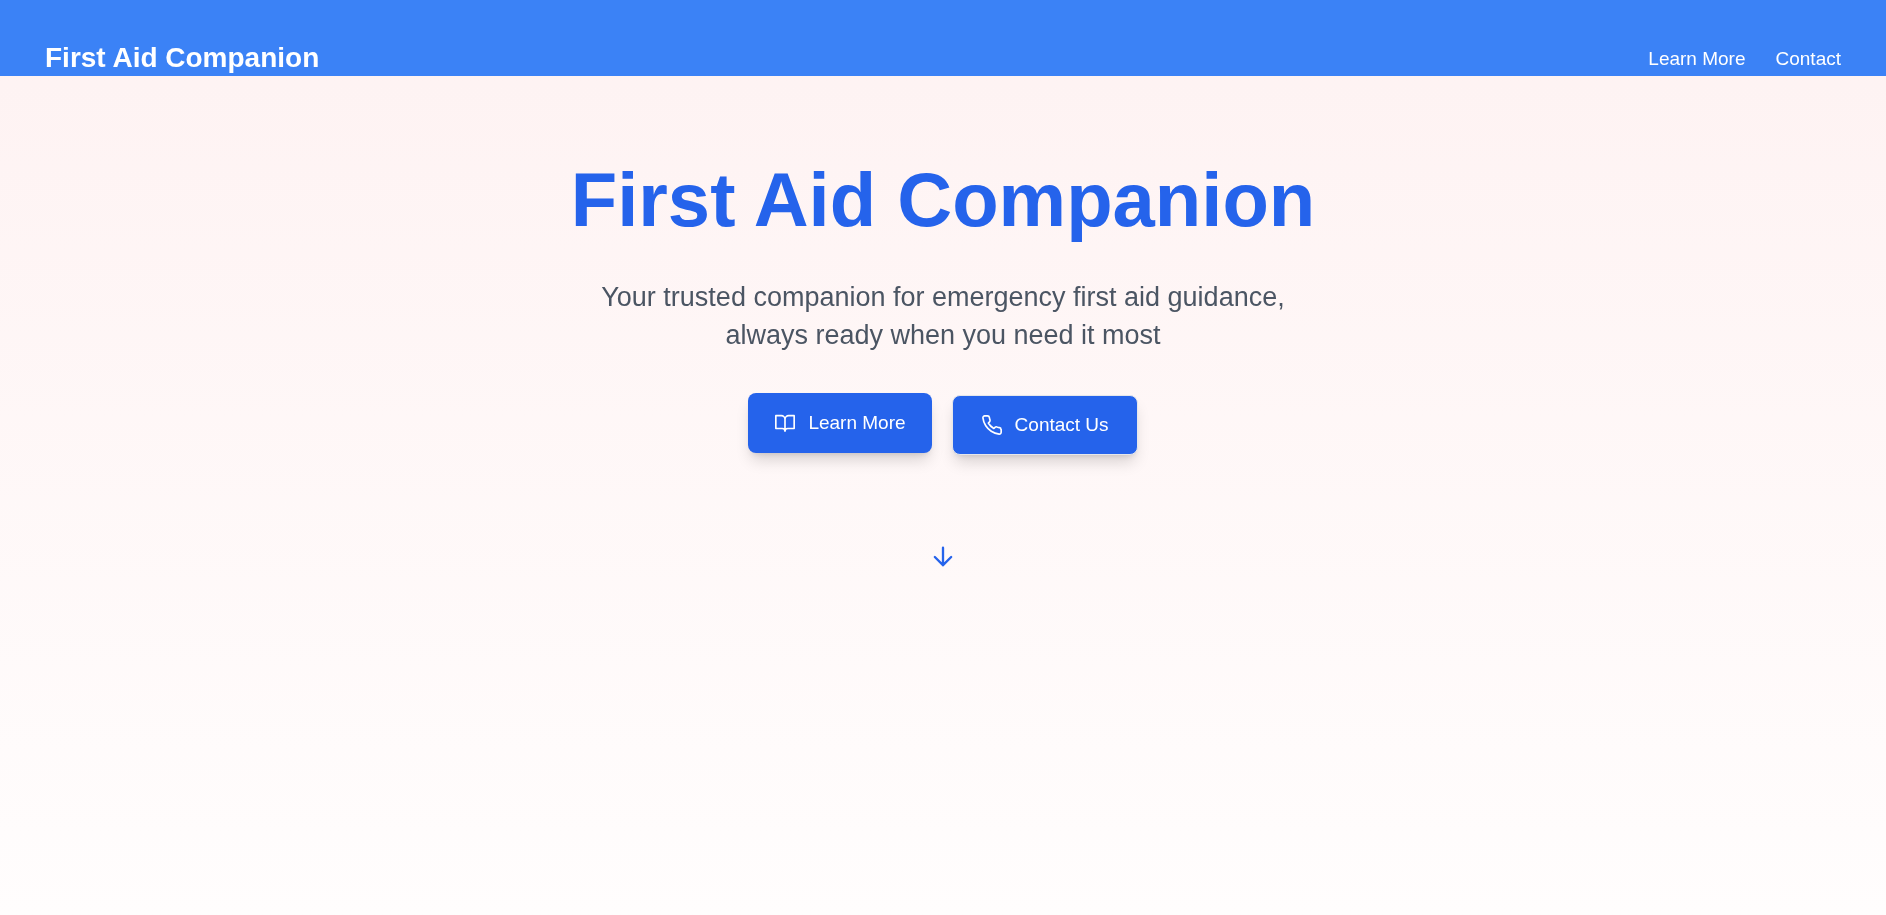 This screenshot has height=915, width=1886. I want to click on phone-icon, so click(991, 425).